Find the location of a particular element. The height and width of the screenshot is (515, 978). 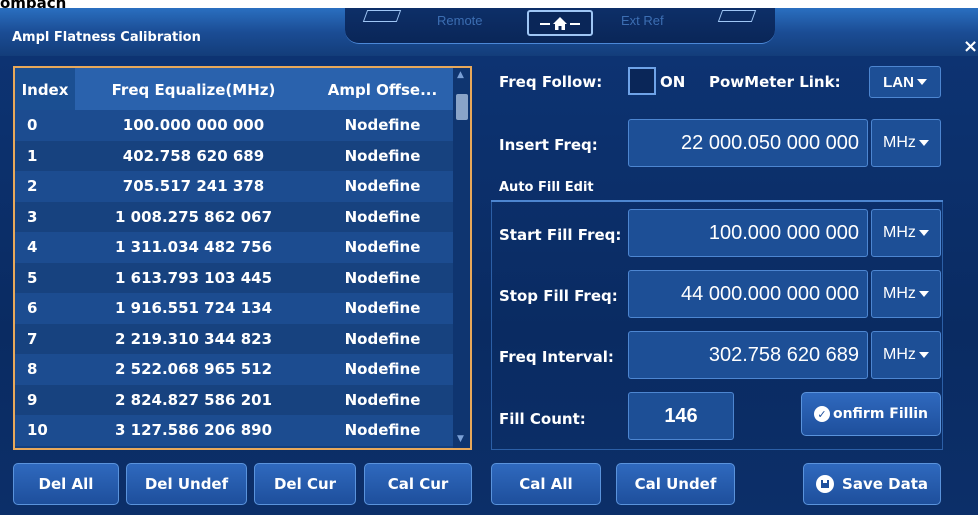

cell-index: 3 is located at coordinates (32, 216).